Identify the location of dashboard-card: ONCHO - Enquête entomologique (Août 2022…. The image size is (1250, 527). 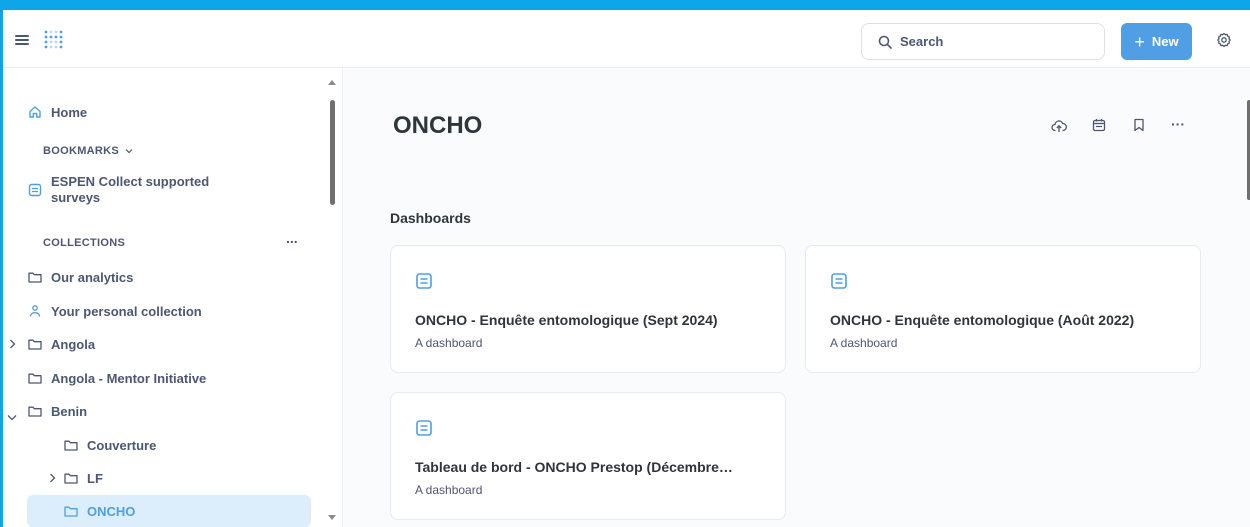
(1003, 309).